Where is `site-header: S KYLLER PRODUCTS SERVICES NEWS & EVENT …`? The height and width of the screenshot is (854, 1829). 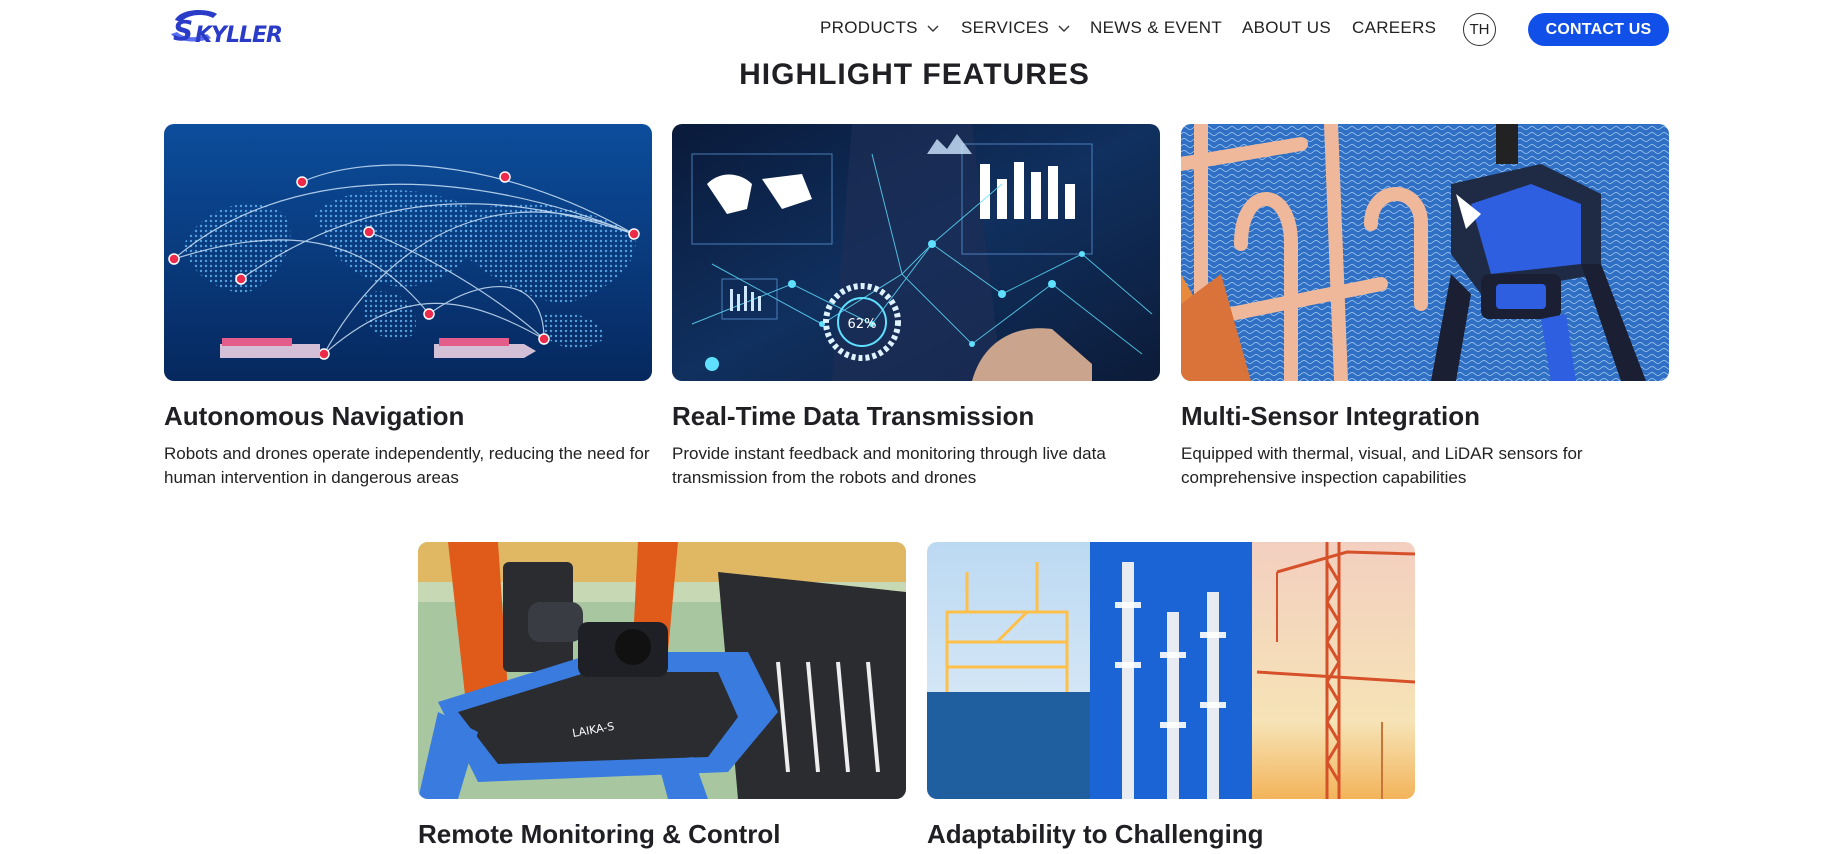 site-header: S KYLLER PRODUCTS SERVICES NEWS & EVENT … is located at coordinates (914, 29).